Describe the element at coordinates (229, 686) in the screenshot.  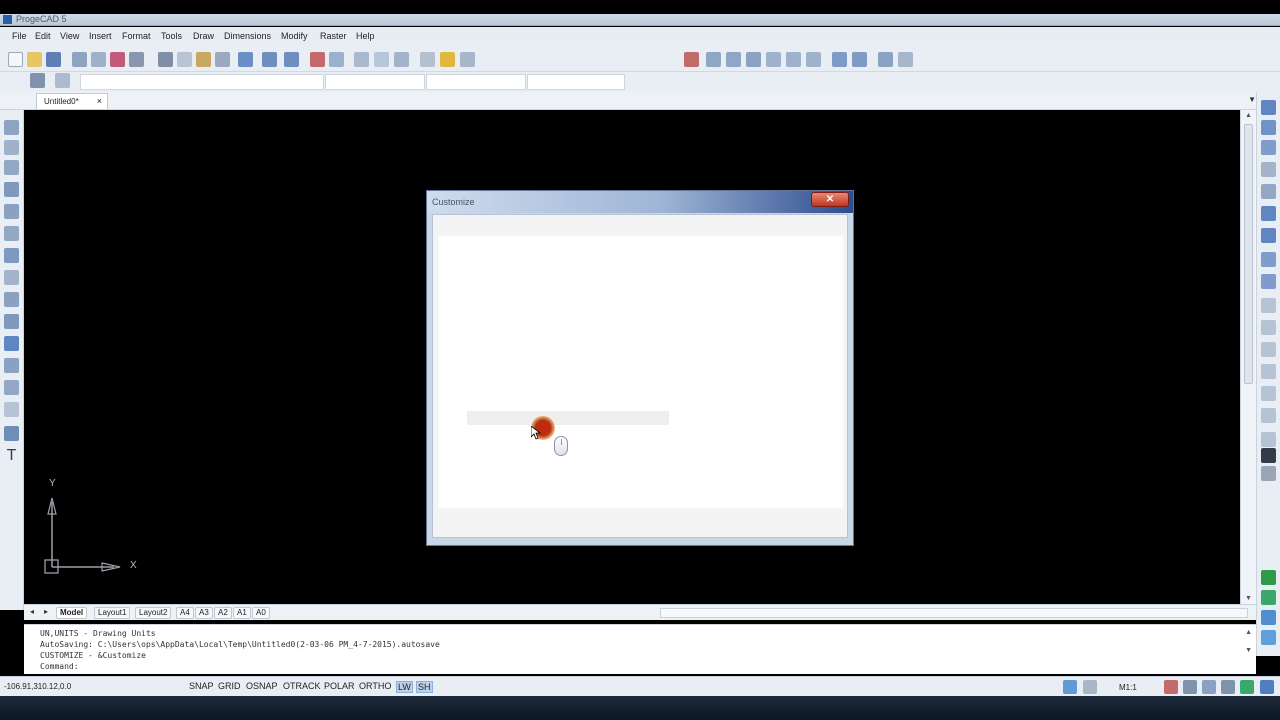
I see `grid-toggle: GRID` at that location.